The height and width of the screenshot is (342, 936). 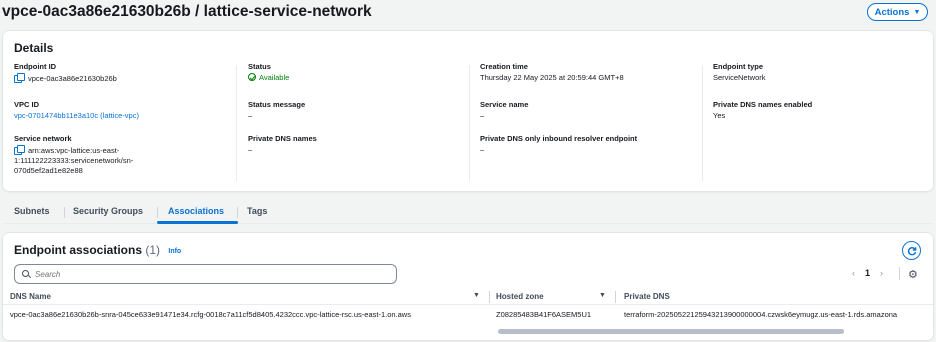 What do you see at coordinates (739, 77) in the screenshot?
I see `endpoint-type-value: ServiceNetwork` at bounding box center [739, 77].